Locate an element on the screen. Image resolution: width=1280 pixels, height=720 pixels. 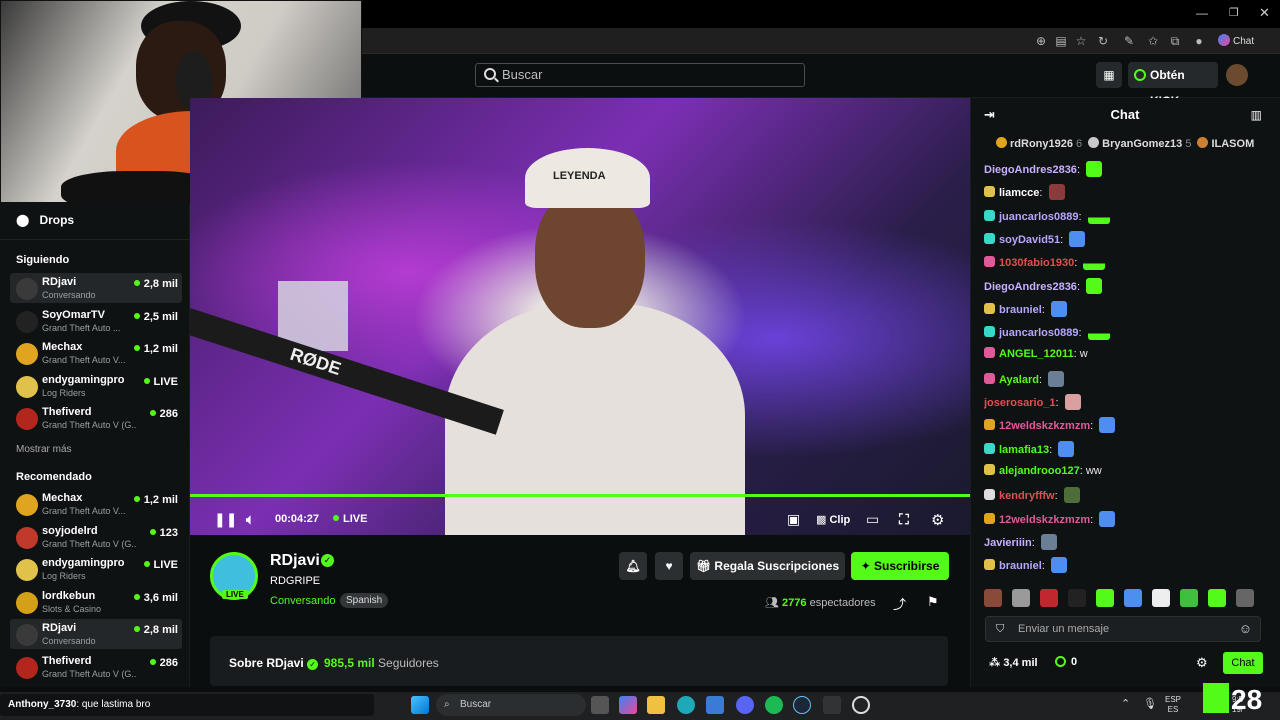
chat-username: Ayalard is located at coordinates (1019, 380).